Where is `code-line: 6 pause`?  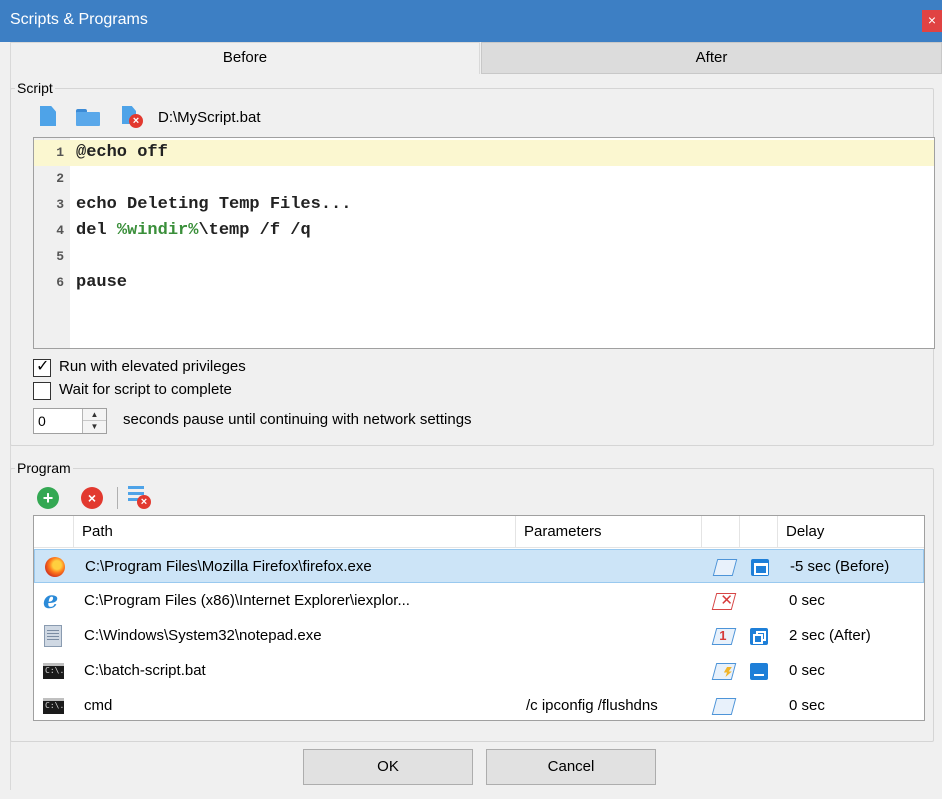
code-line: 6 pause is located at coordinates (484, 283).